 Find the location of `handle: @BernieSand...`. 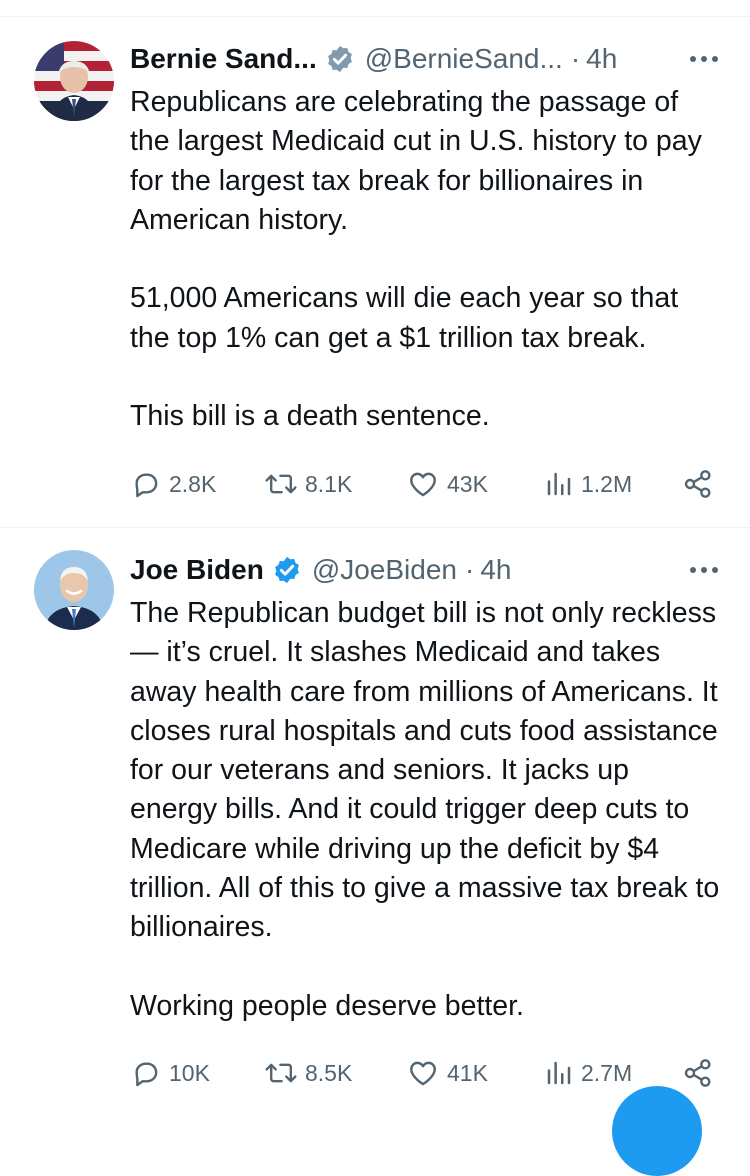

handle: @BernieSand... is located at coordinates (464, 59).